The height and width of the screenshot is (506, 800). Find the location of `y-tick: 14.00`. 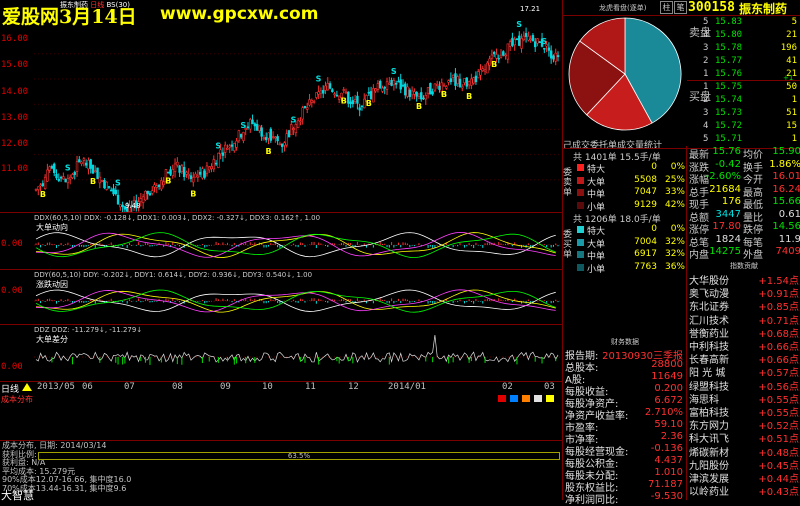

y-tick: 14.00 is located at coordinates (14, 92).